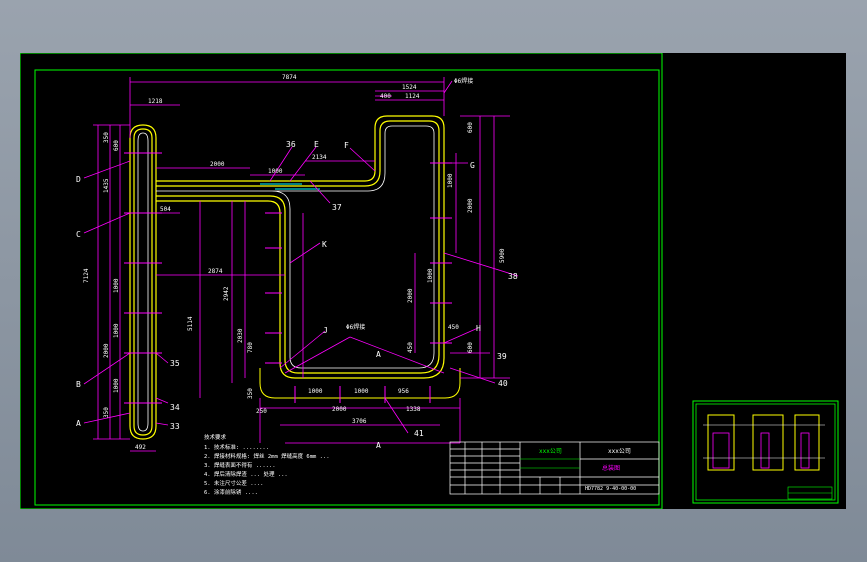 This screenshot has width=867, height=562. What do you see at coordinates (165, 209) in the screenshot?
I see `dim-inner-504: 504` at bounding box center [165, 209].